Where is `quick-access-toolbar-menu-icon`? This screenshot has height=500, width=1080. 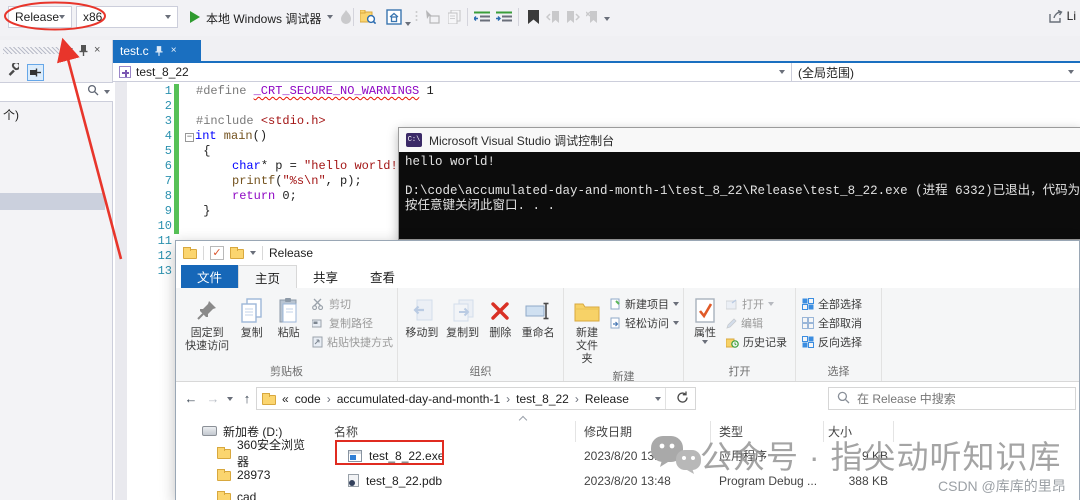 quick-access-toolbar-menu-icon is located at coordinates (253, 252).